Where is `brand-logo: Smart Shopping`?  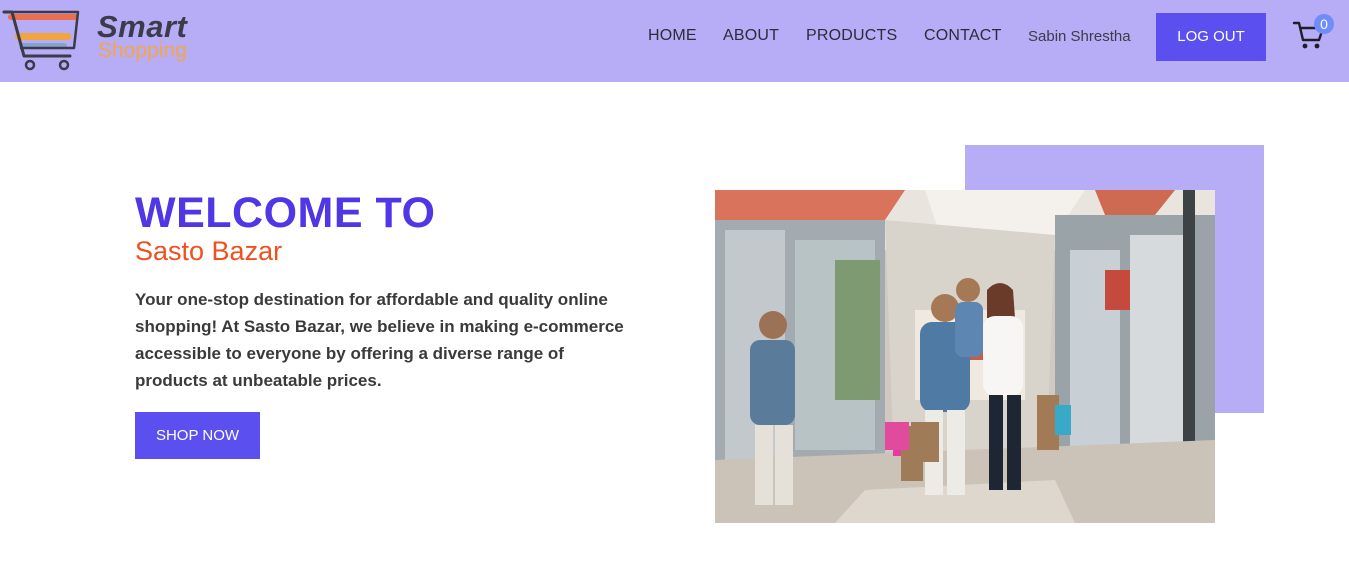 brand-logo: Smart Shopping is located at coordinates (102, 38).